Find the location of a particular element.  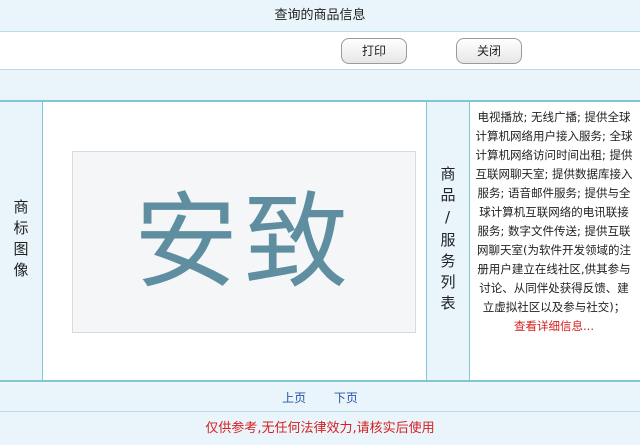

trademark-mark: 安致 is located at coordinates (243, 242).